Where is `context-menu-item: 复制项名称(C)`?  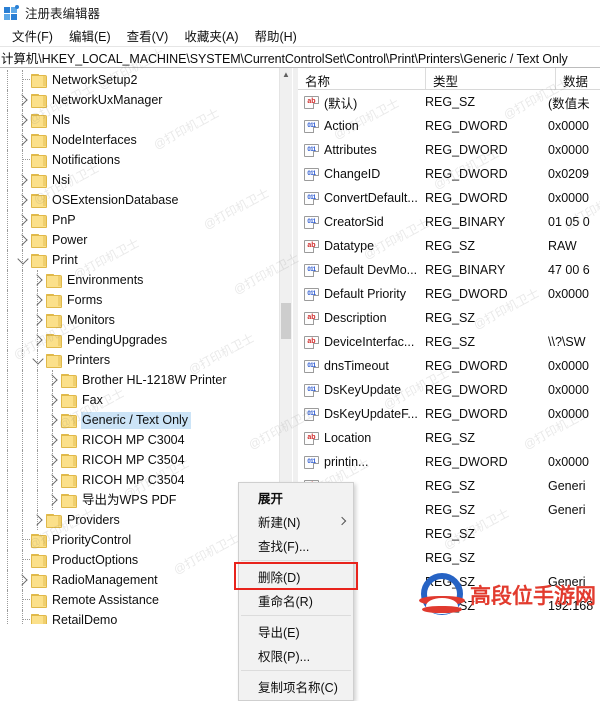 context-menu-item: 复制项名称(C) is located at coordinates (296, 686).